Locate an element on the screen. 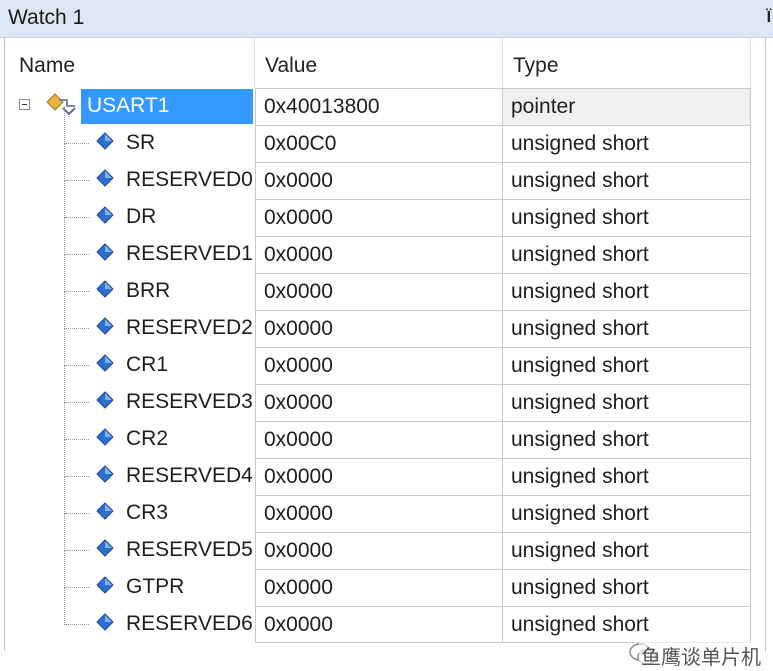  collapse-icon is located at coordinates (24, 104).